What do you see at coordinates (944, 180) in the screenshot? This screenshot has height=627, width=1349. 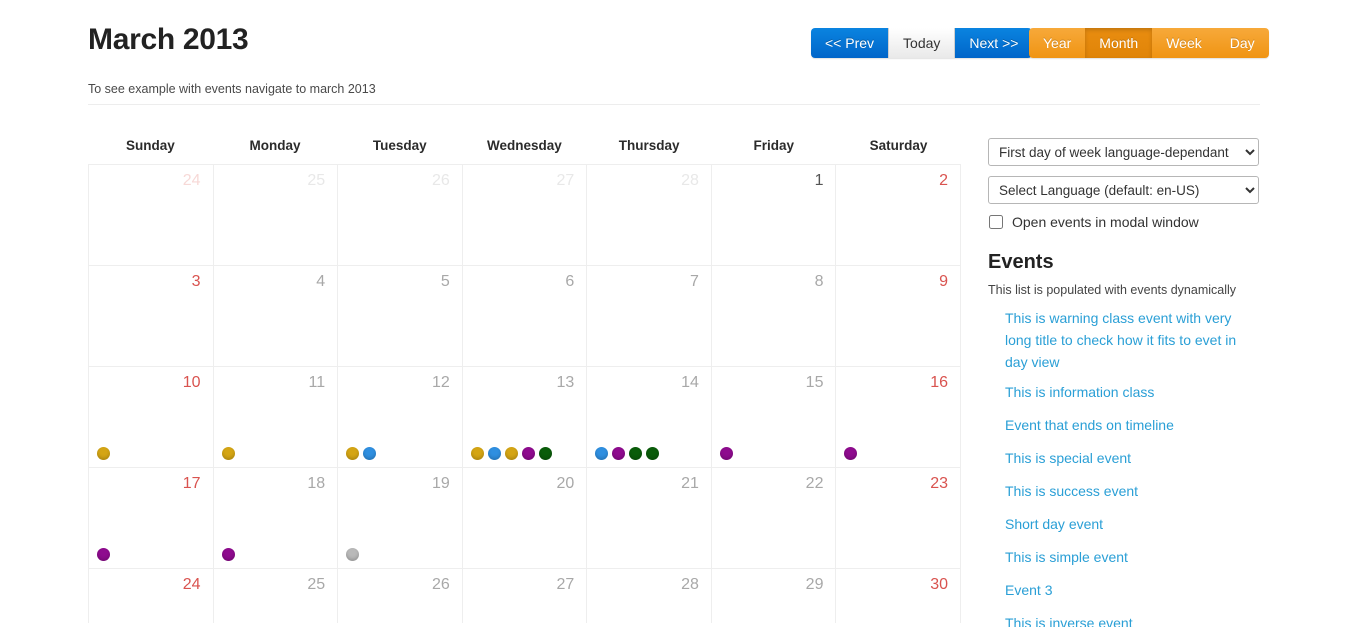 I see `day-number: 2` at bounding box center [944, 180].